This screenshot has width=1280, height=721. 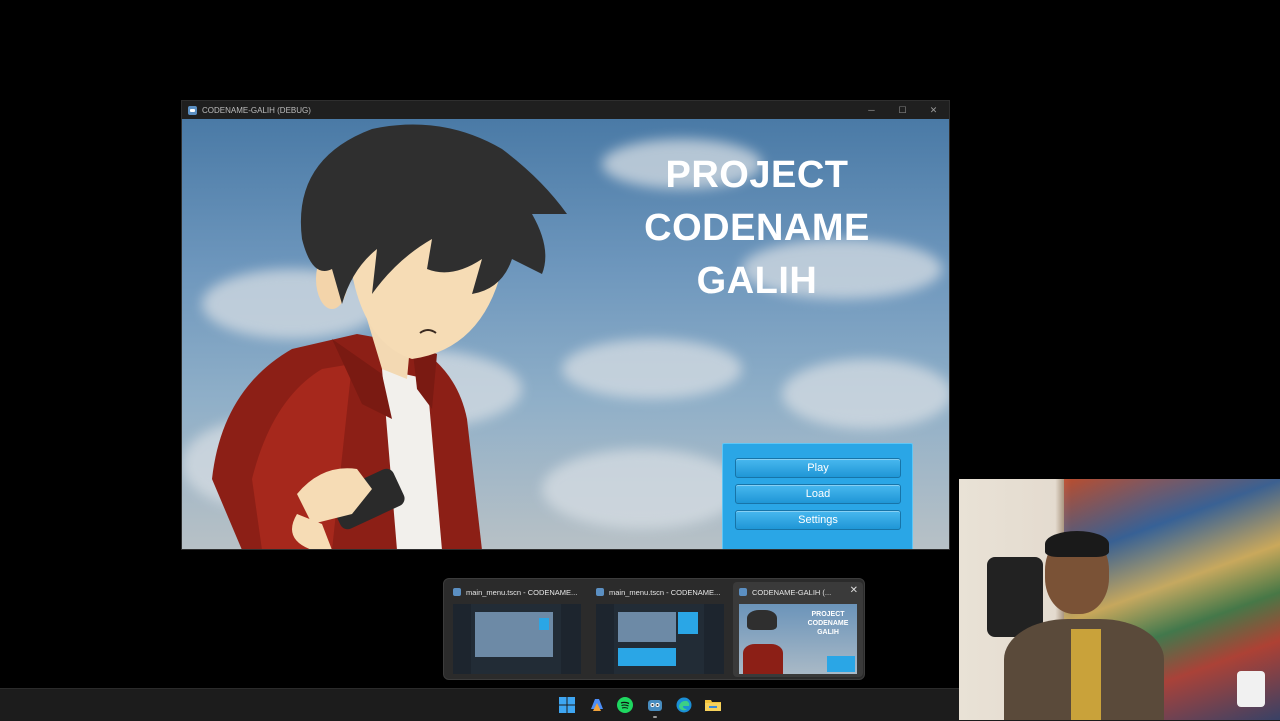 I want to click on thumbnail-preview: PROJECT CODENAME GALIH, so click(x=798, y=639).